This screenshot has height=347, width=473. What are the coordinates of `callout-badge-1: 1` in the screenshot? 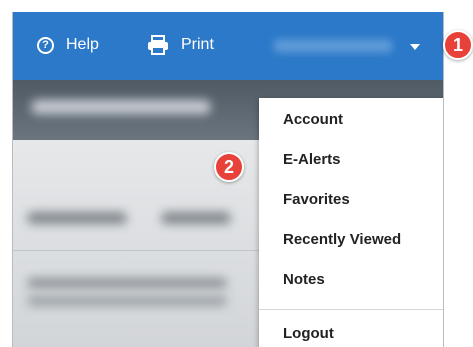 It's located at (458, 45).